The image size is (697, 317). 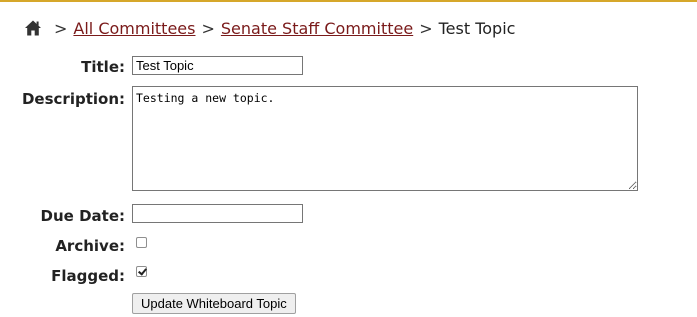 What do you see at coordinates (477, 28) in the screenshot?
I see `breadcrumb-current: Test Topic` at bounding box center [477, 28].